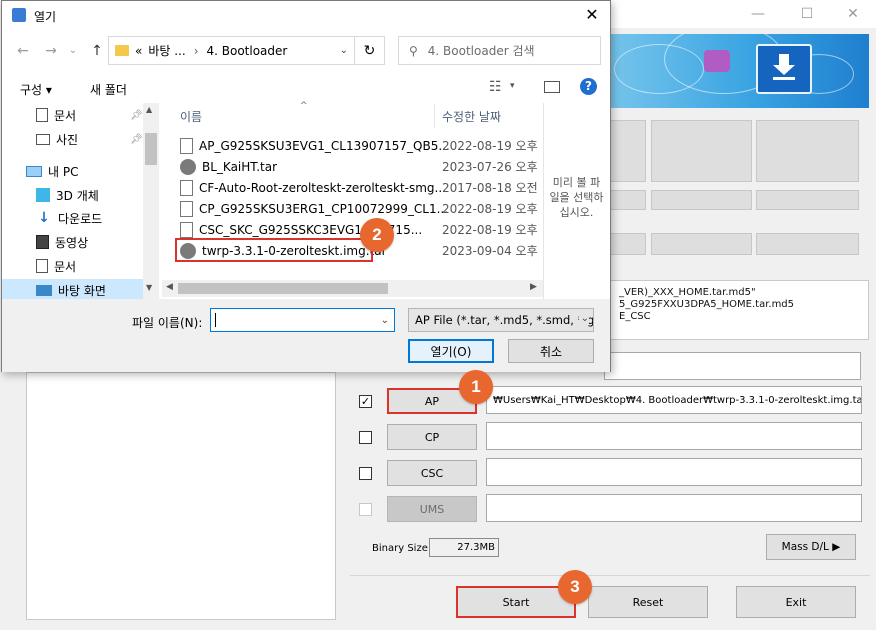  I want to click on preview-pane-icon, so click(552, 87).